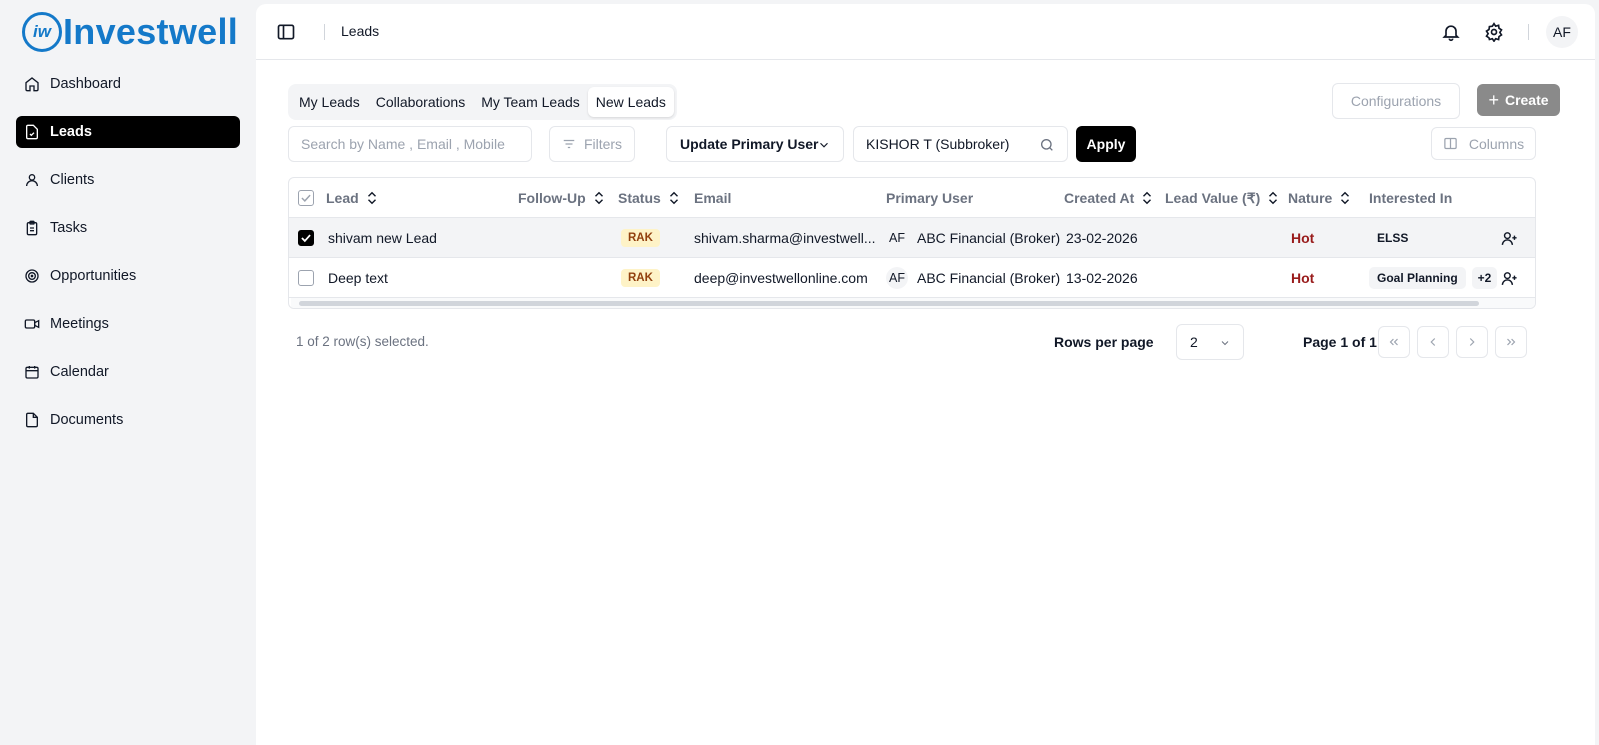  Describe the element at coordinates (128, 420) in the screenshot. I see `sidebar-item-documents: Documents` at that location.